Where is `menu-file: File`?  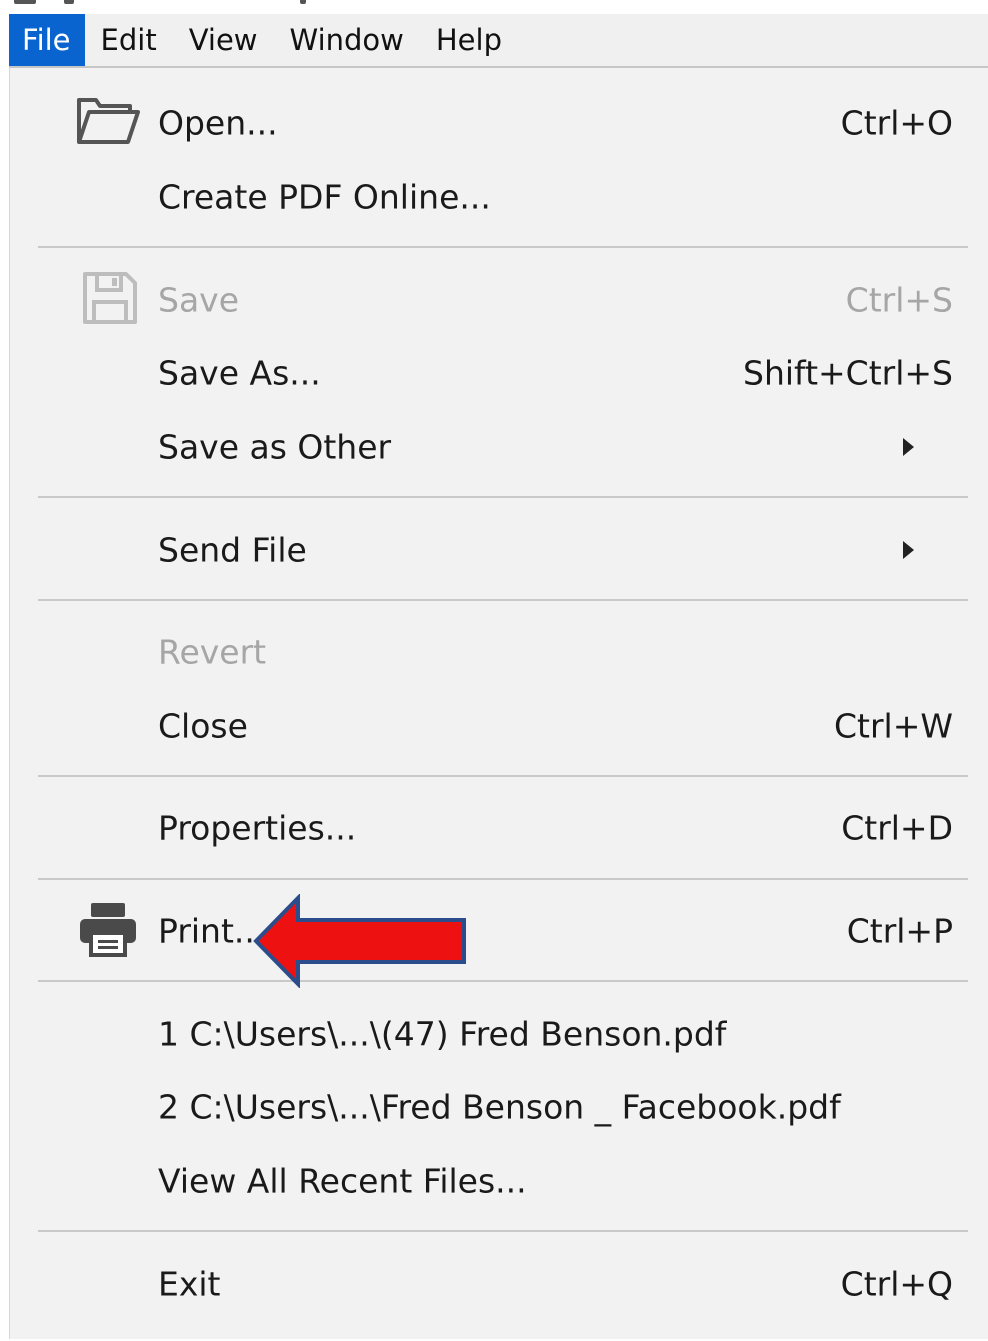 menu-file: File is located at coordinates (47, 40).